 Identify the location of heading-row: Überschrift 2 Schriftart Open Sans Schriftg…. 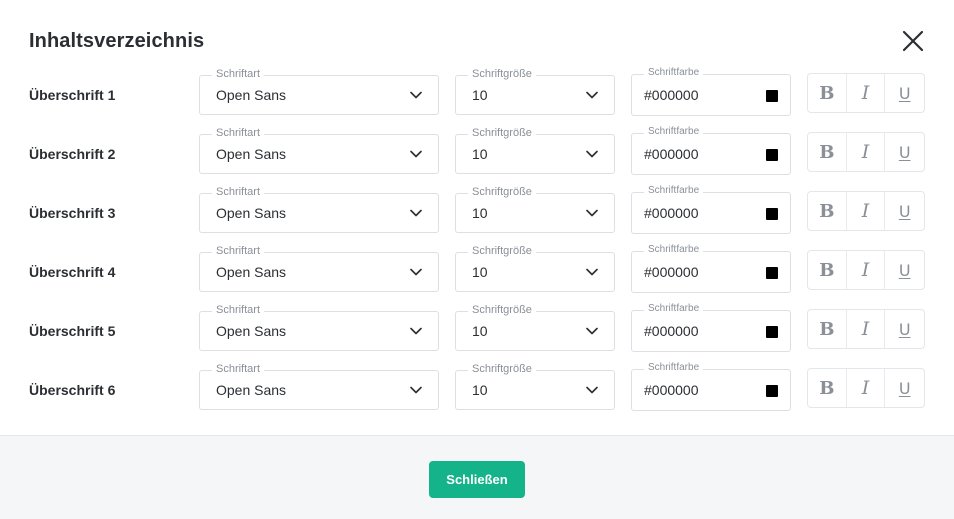
(477, 152).